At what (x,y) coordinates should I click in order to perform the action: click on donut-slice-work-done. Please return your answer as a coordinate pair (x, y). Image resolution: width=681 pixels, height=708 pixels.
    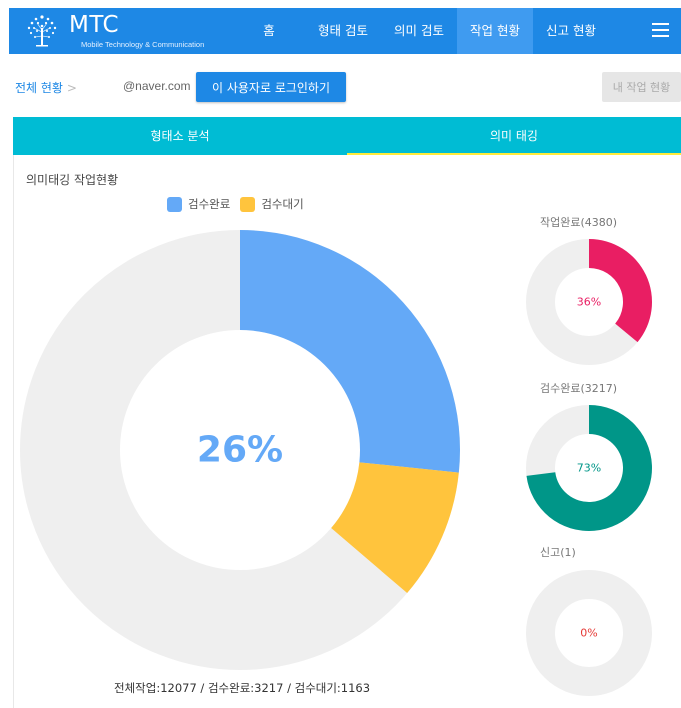
    Looking at the image, I should click on (621, 291).